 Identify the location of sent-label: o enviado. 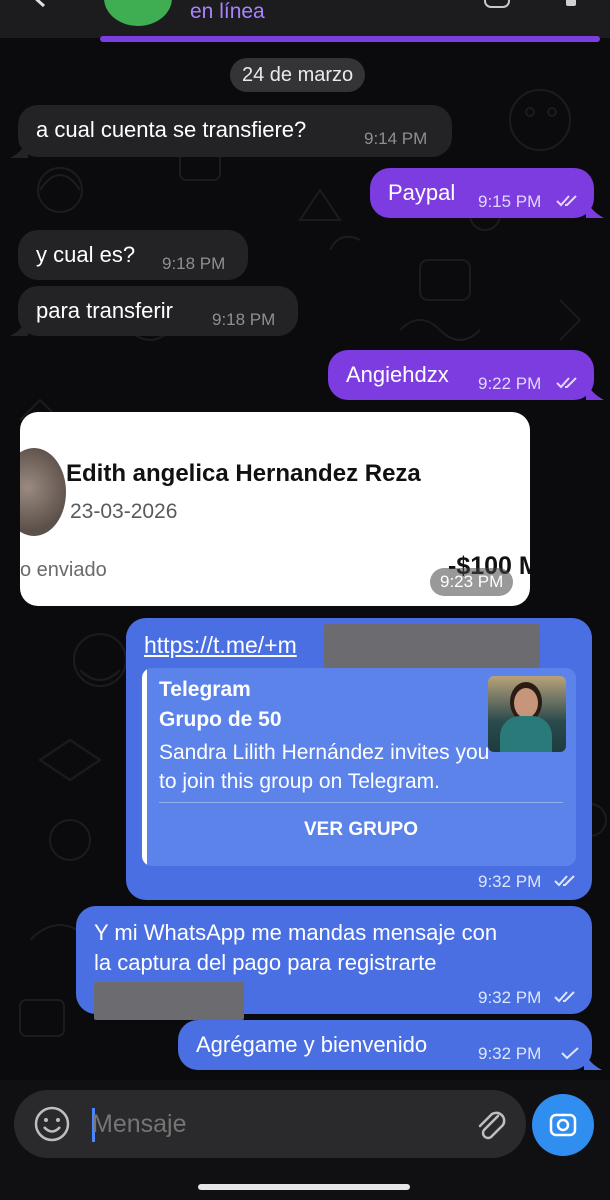
(63, 570).